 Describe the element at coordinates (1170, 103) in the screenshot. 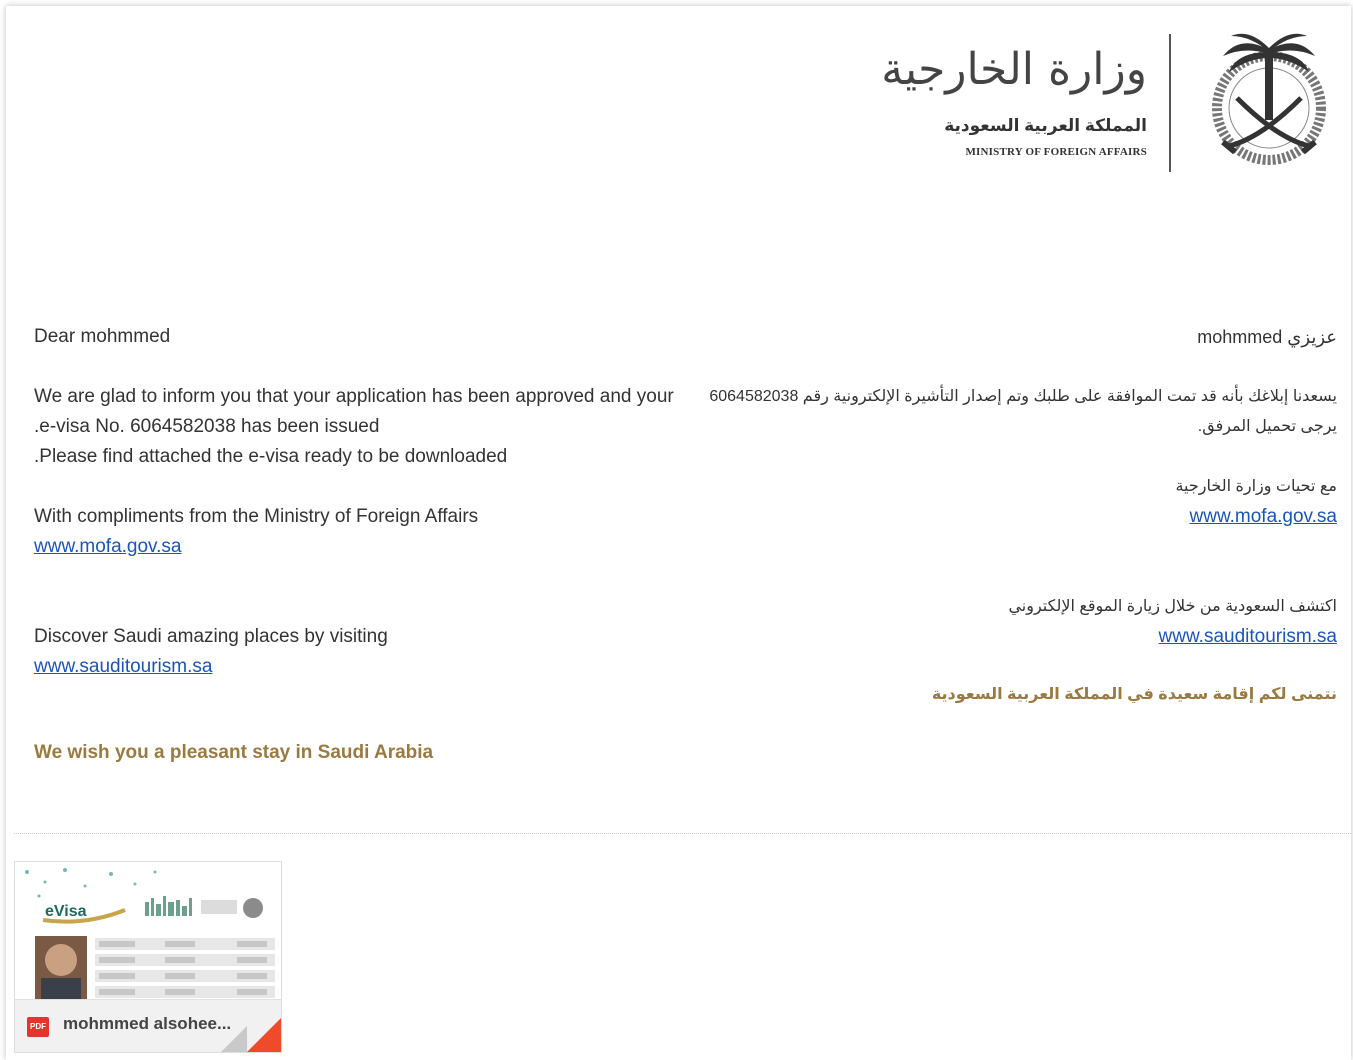

I see `logo-divider` at that location.